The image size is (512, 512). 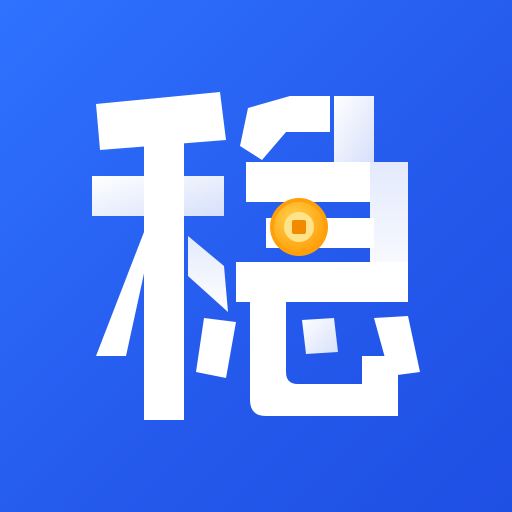 I want to click on coin-icon, so click(x=299, y=227).